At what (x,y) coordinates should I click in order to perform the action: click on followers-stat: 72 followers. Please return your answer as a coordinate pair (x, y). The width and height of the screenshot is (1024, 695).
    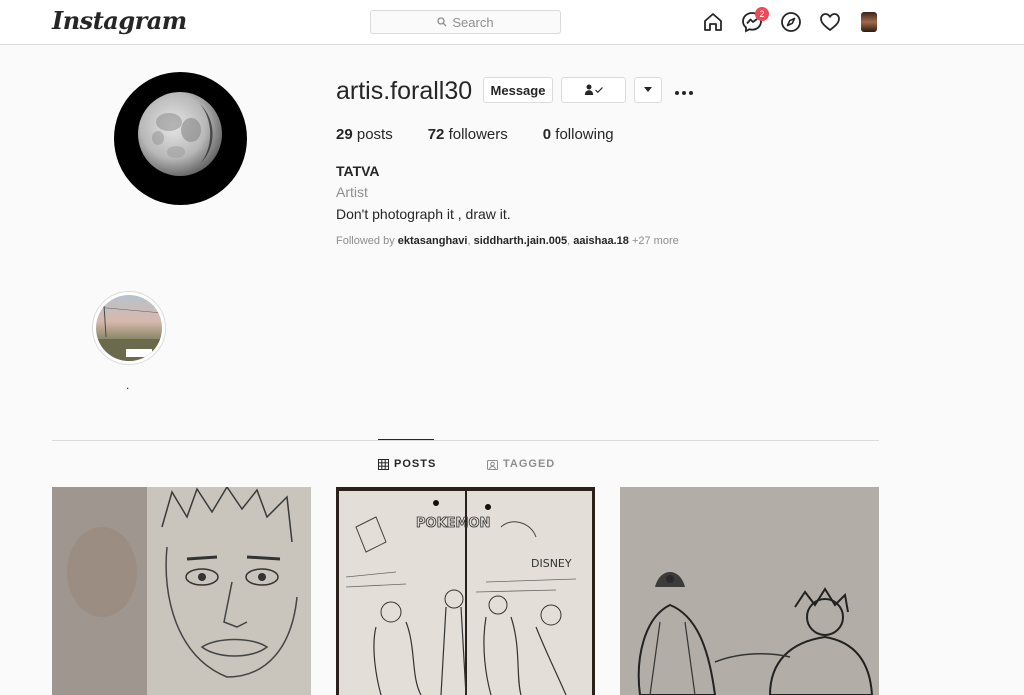
    Looking at the image, I should click on (468, 134).